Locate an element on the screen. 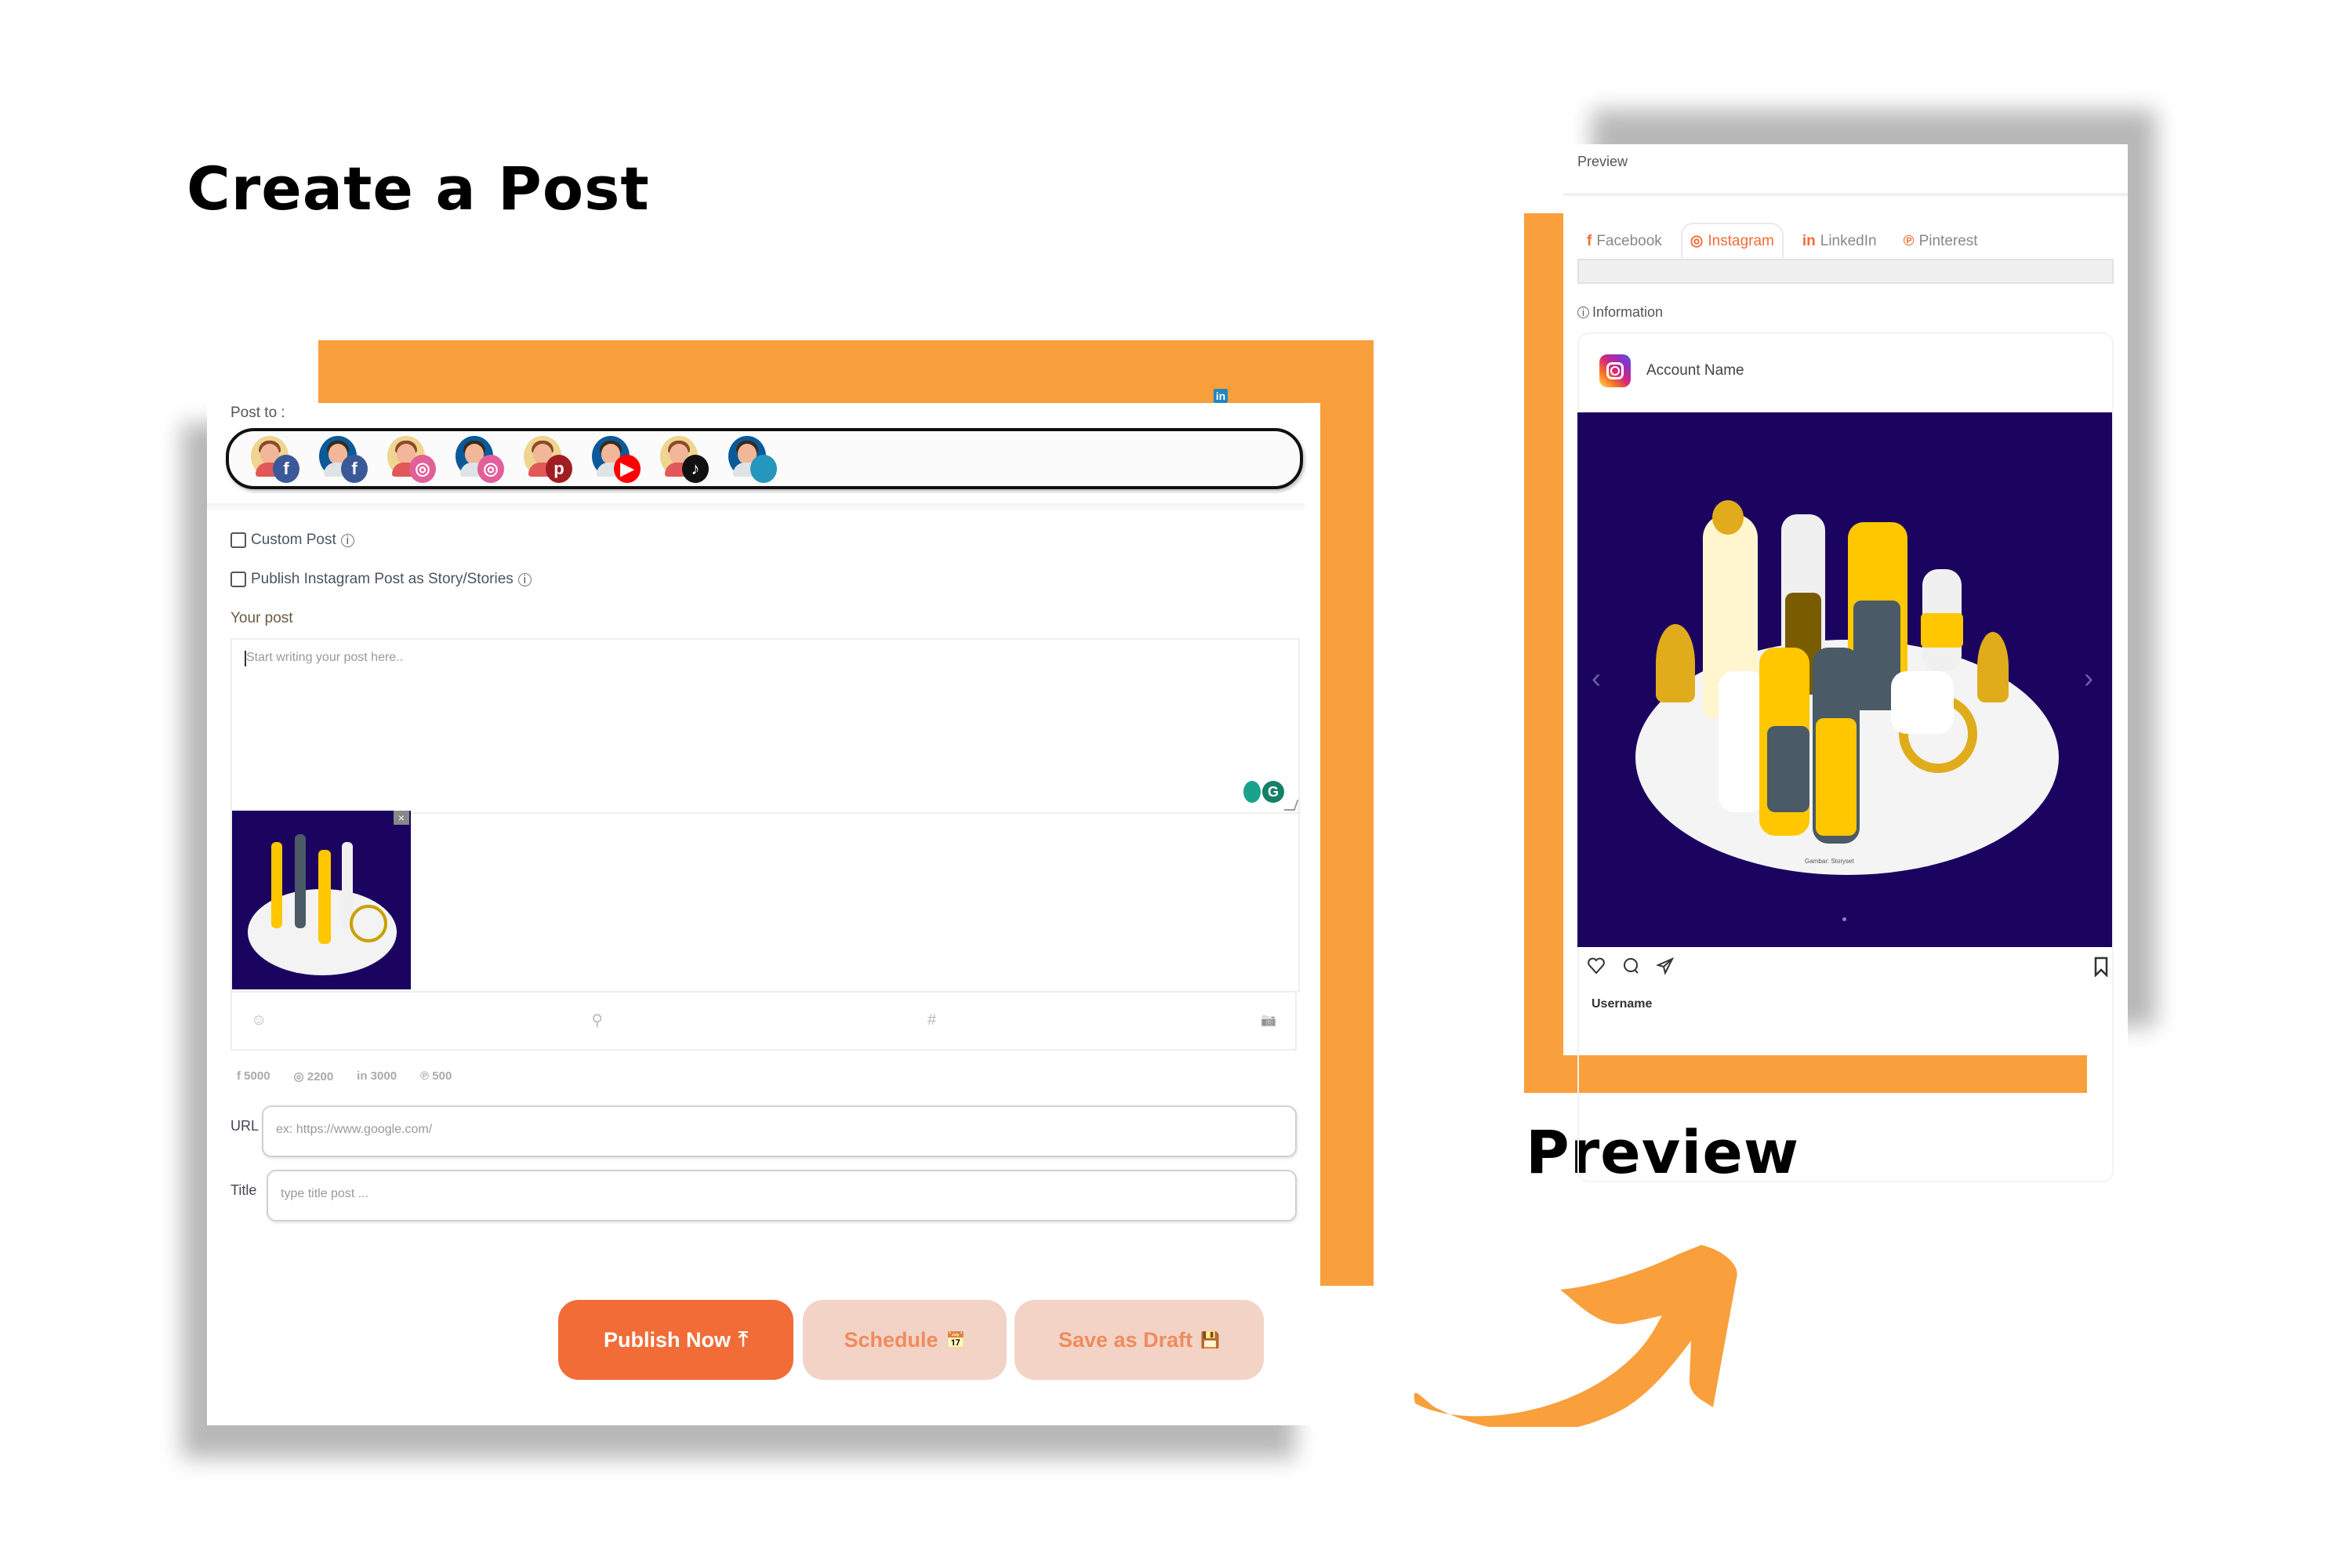 The image size is (2352, 1568). linkedin-badge-icon: in is located at coordinates (1221, 396).